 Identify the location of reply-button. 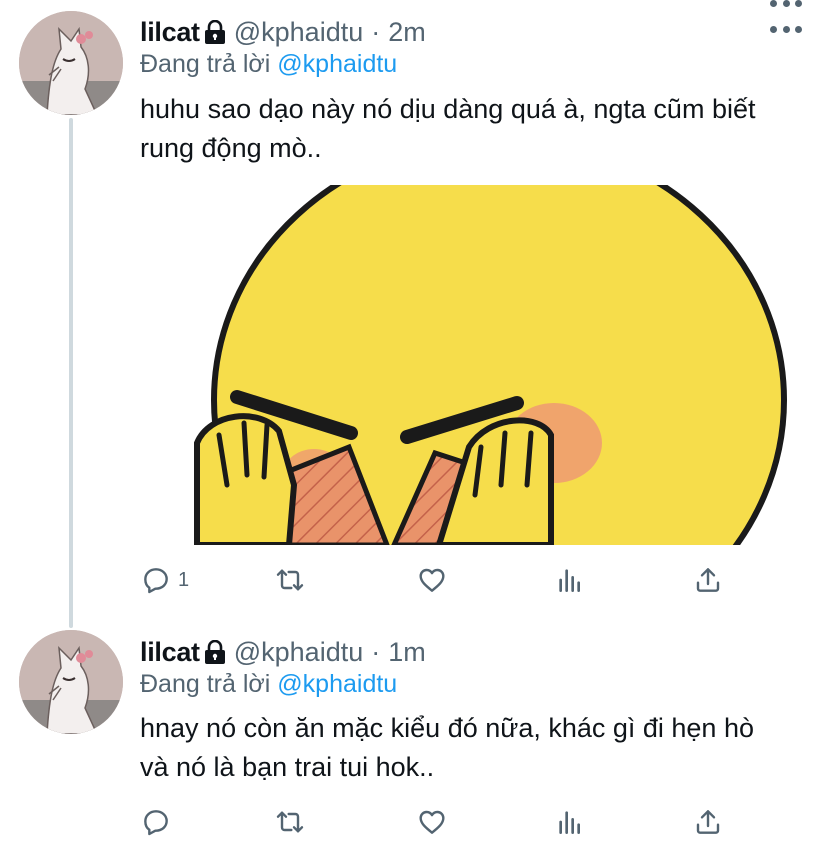
(159, 822).